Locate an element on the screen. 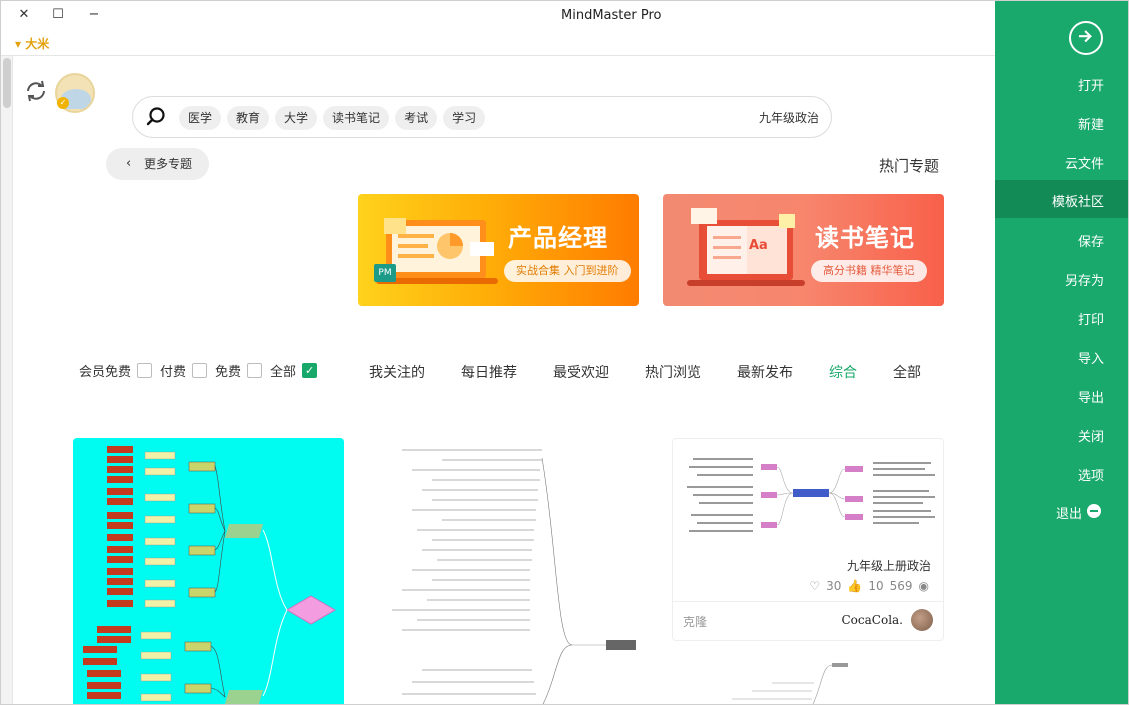  template-card: 九年级上册政治 ♡ 30 👍 10 569 ◉ 克隆 CocaCola. is located at coordinates (808, 539).